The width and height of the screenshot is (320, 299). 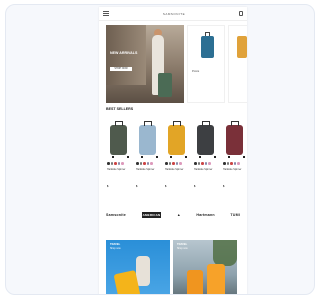 I want to click on section-title: BEST SELLERS, so click(x=120, y=109).